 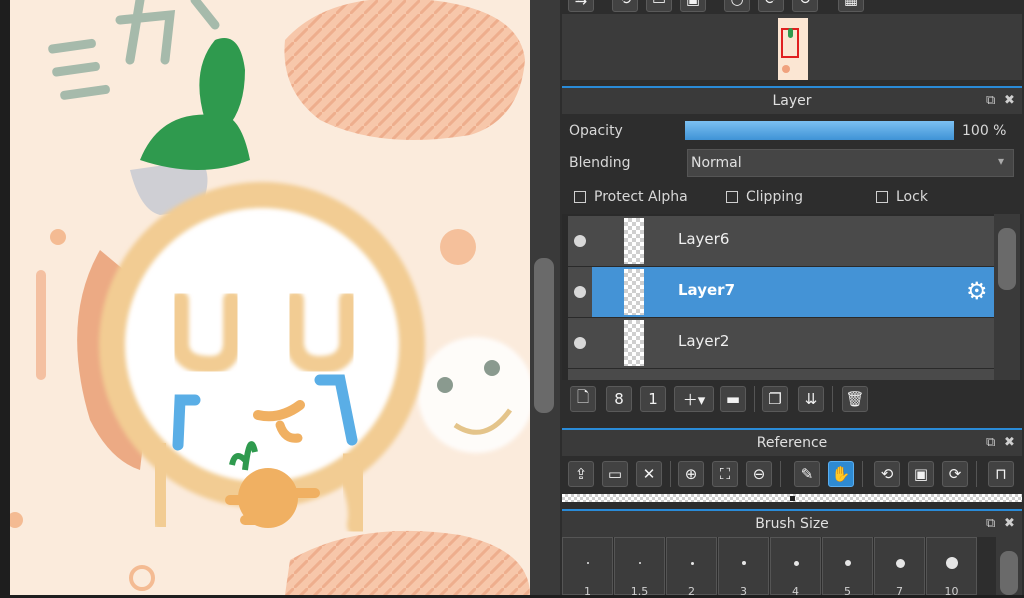 I want to click on brush-size-cell: 7, so click(x=899, y=567).